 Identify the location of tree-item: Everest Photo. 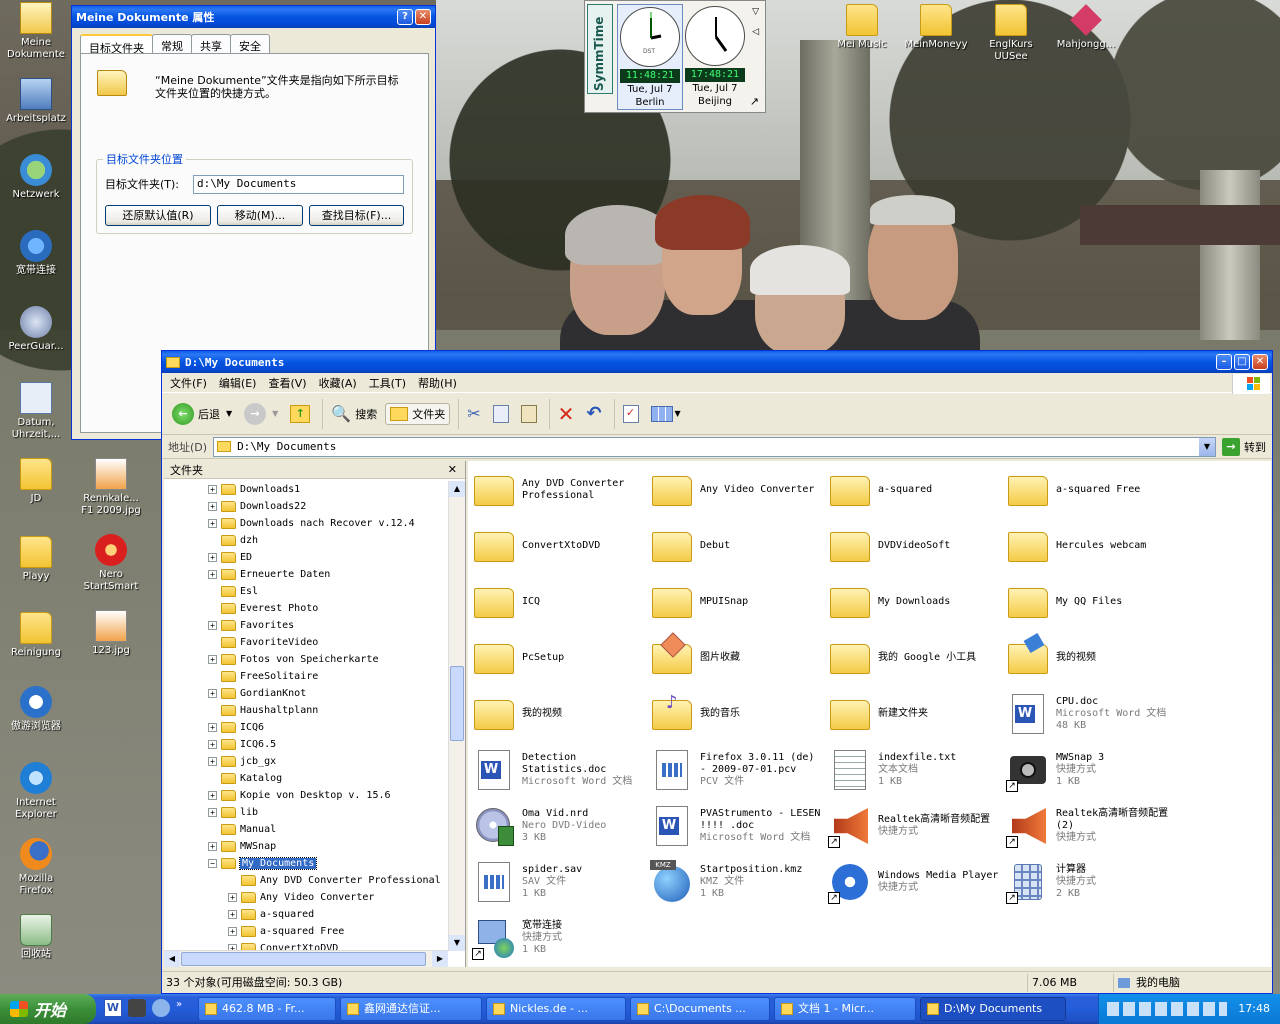
(306, 608).